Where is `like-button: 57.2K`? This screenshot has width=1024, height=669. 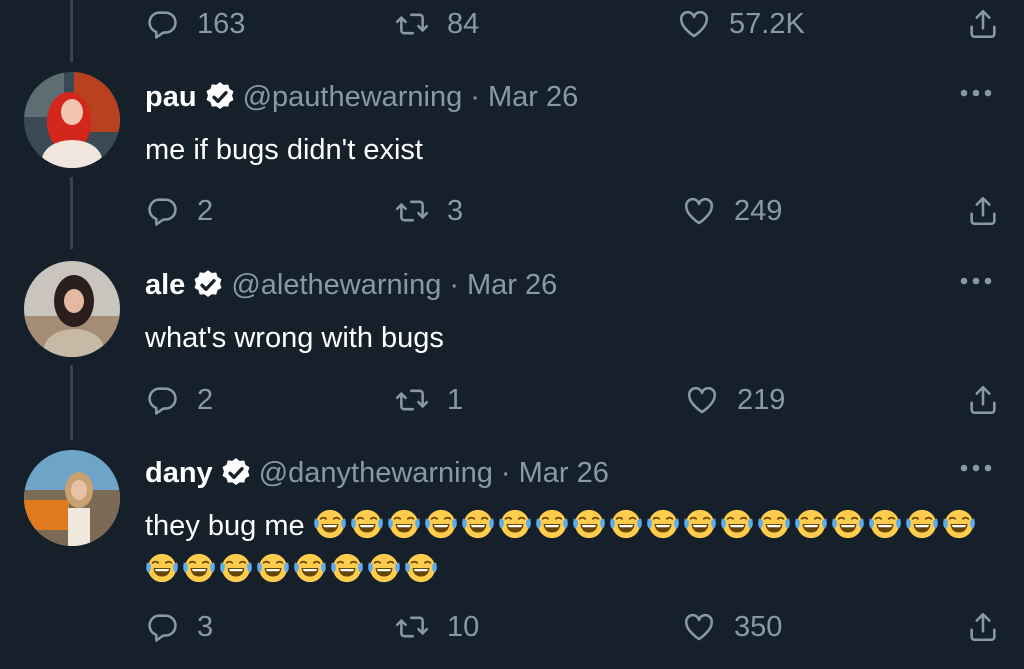 like-button: 57.2K is located at coordinates (741, 24).